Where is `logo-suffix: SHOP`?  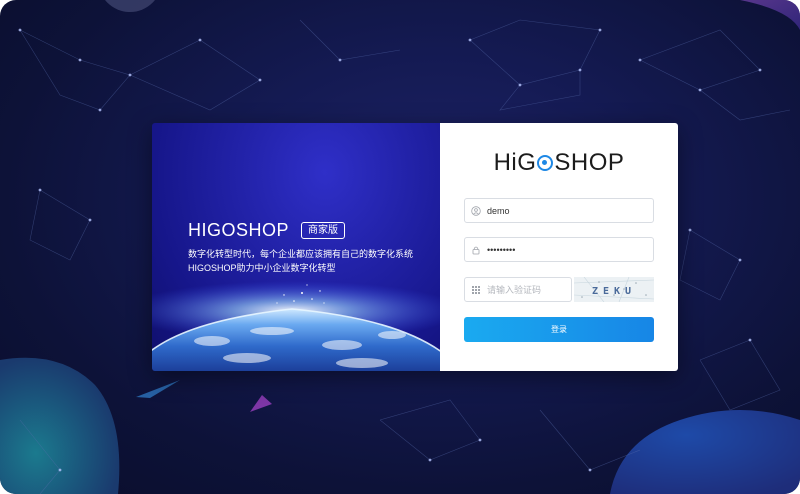
logo-suffix: SHOP is located at coordinates (589, 162).